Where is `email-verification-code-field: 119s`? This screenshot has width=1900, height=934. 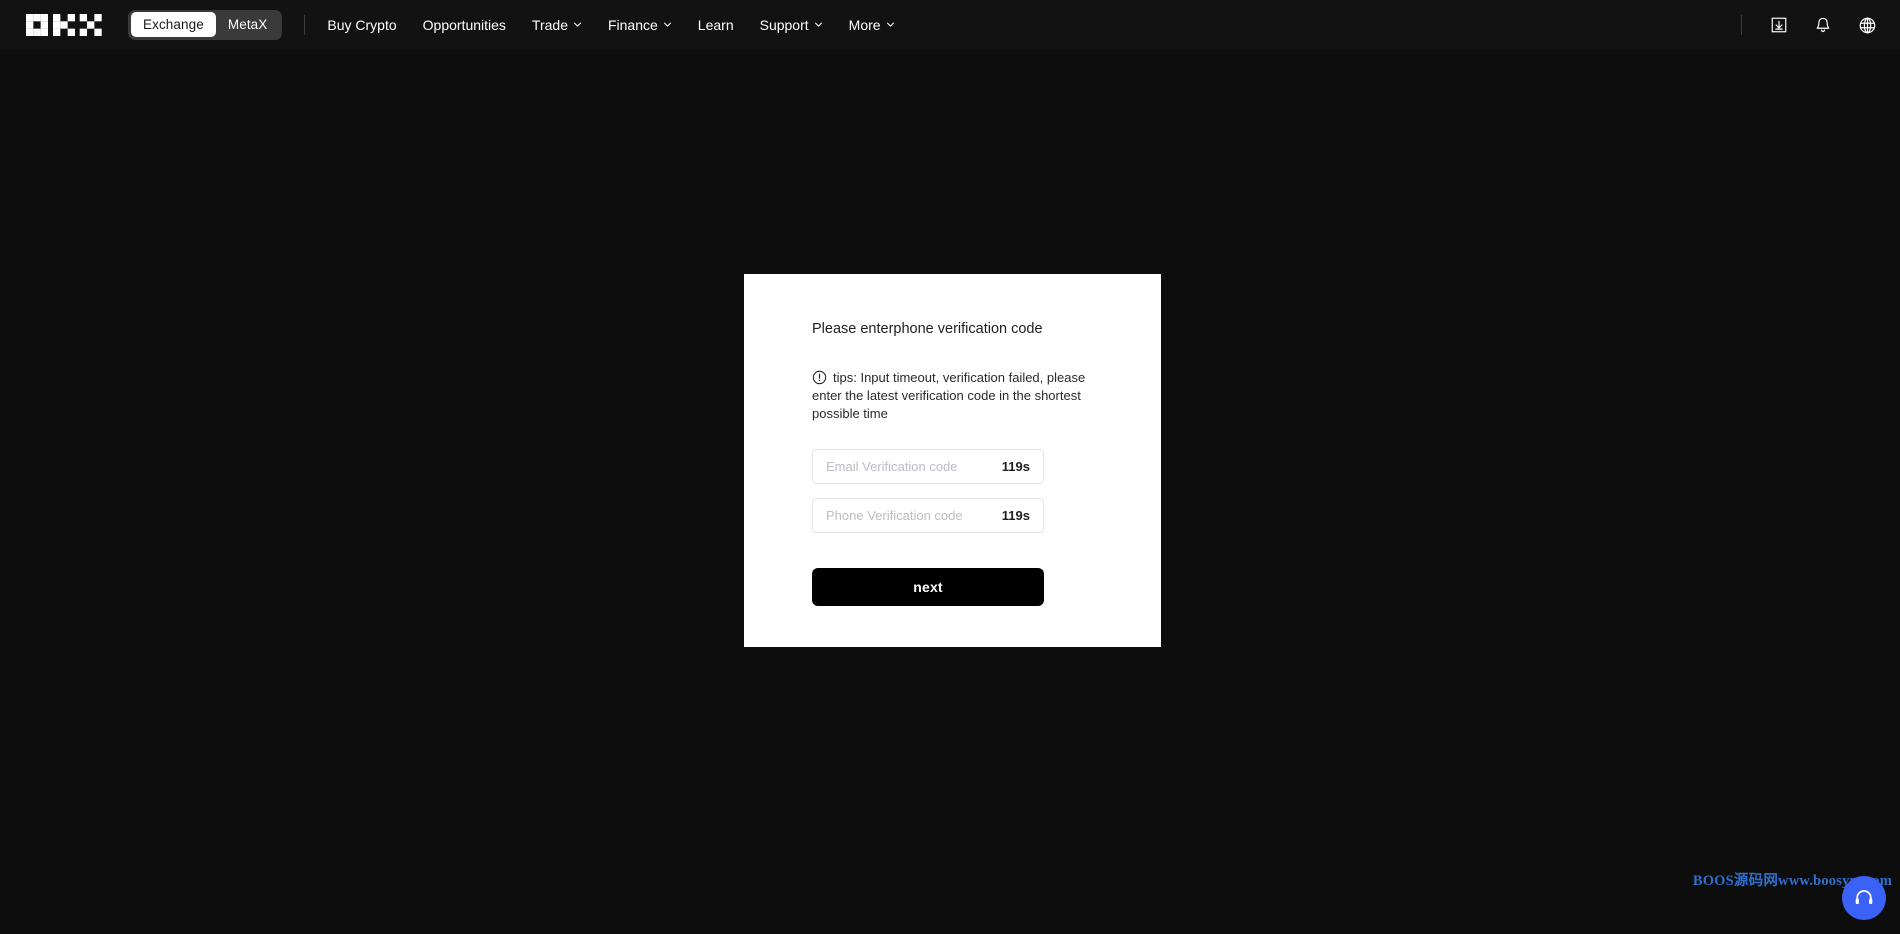
email-verification-code-field: 119s is located at coordinates (928, 466).